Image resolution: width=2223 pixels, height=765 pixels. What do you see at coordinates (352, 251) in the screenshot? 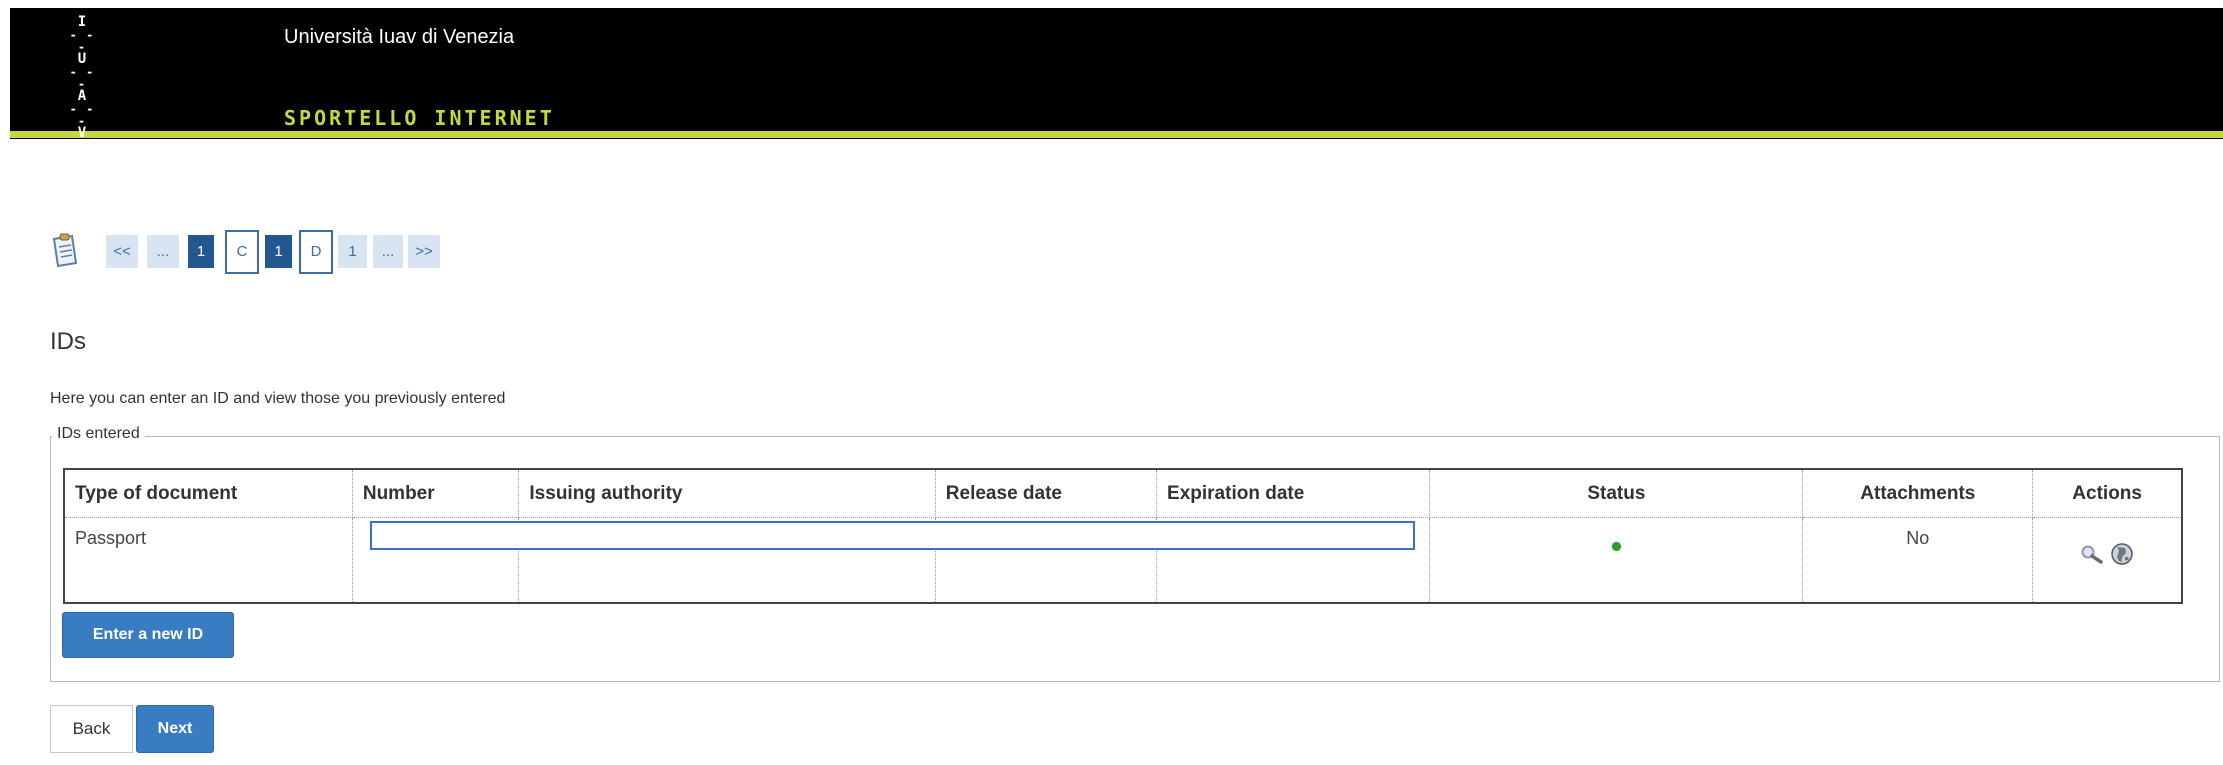
I see `pager-step-next: 1` at bounding box center [352, 251].